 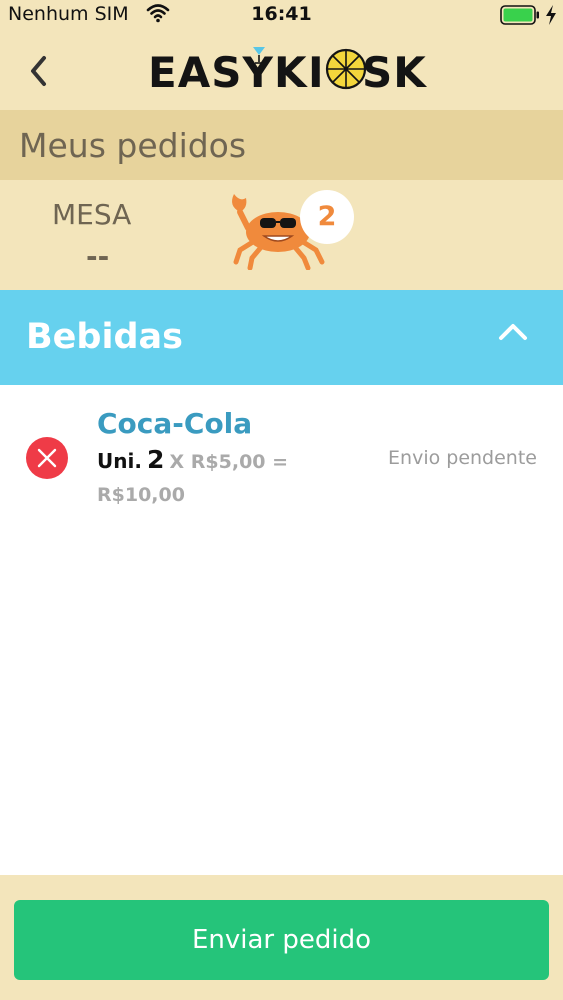 What do you see at coordinates (98, 256) in the screenshot?
I see `mesa-value: --` at bounding box center [98, 256].